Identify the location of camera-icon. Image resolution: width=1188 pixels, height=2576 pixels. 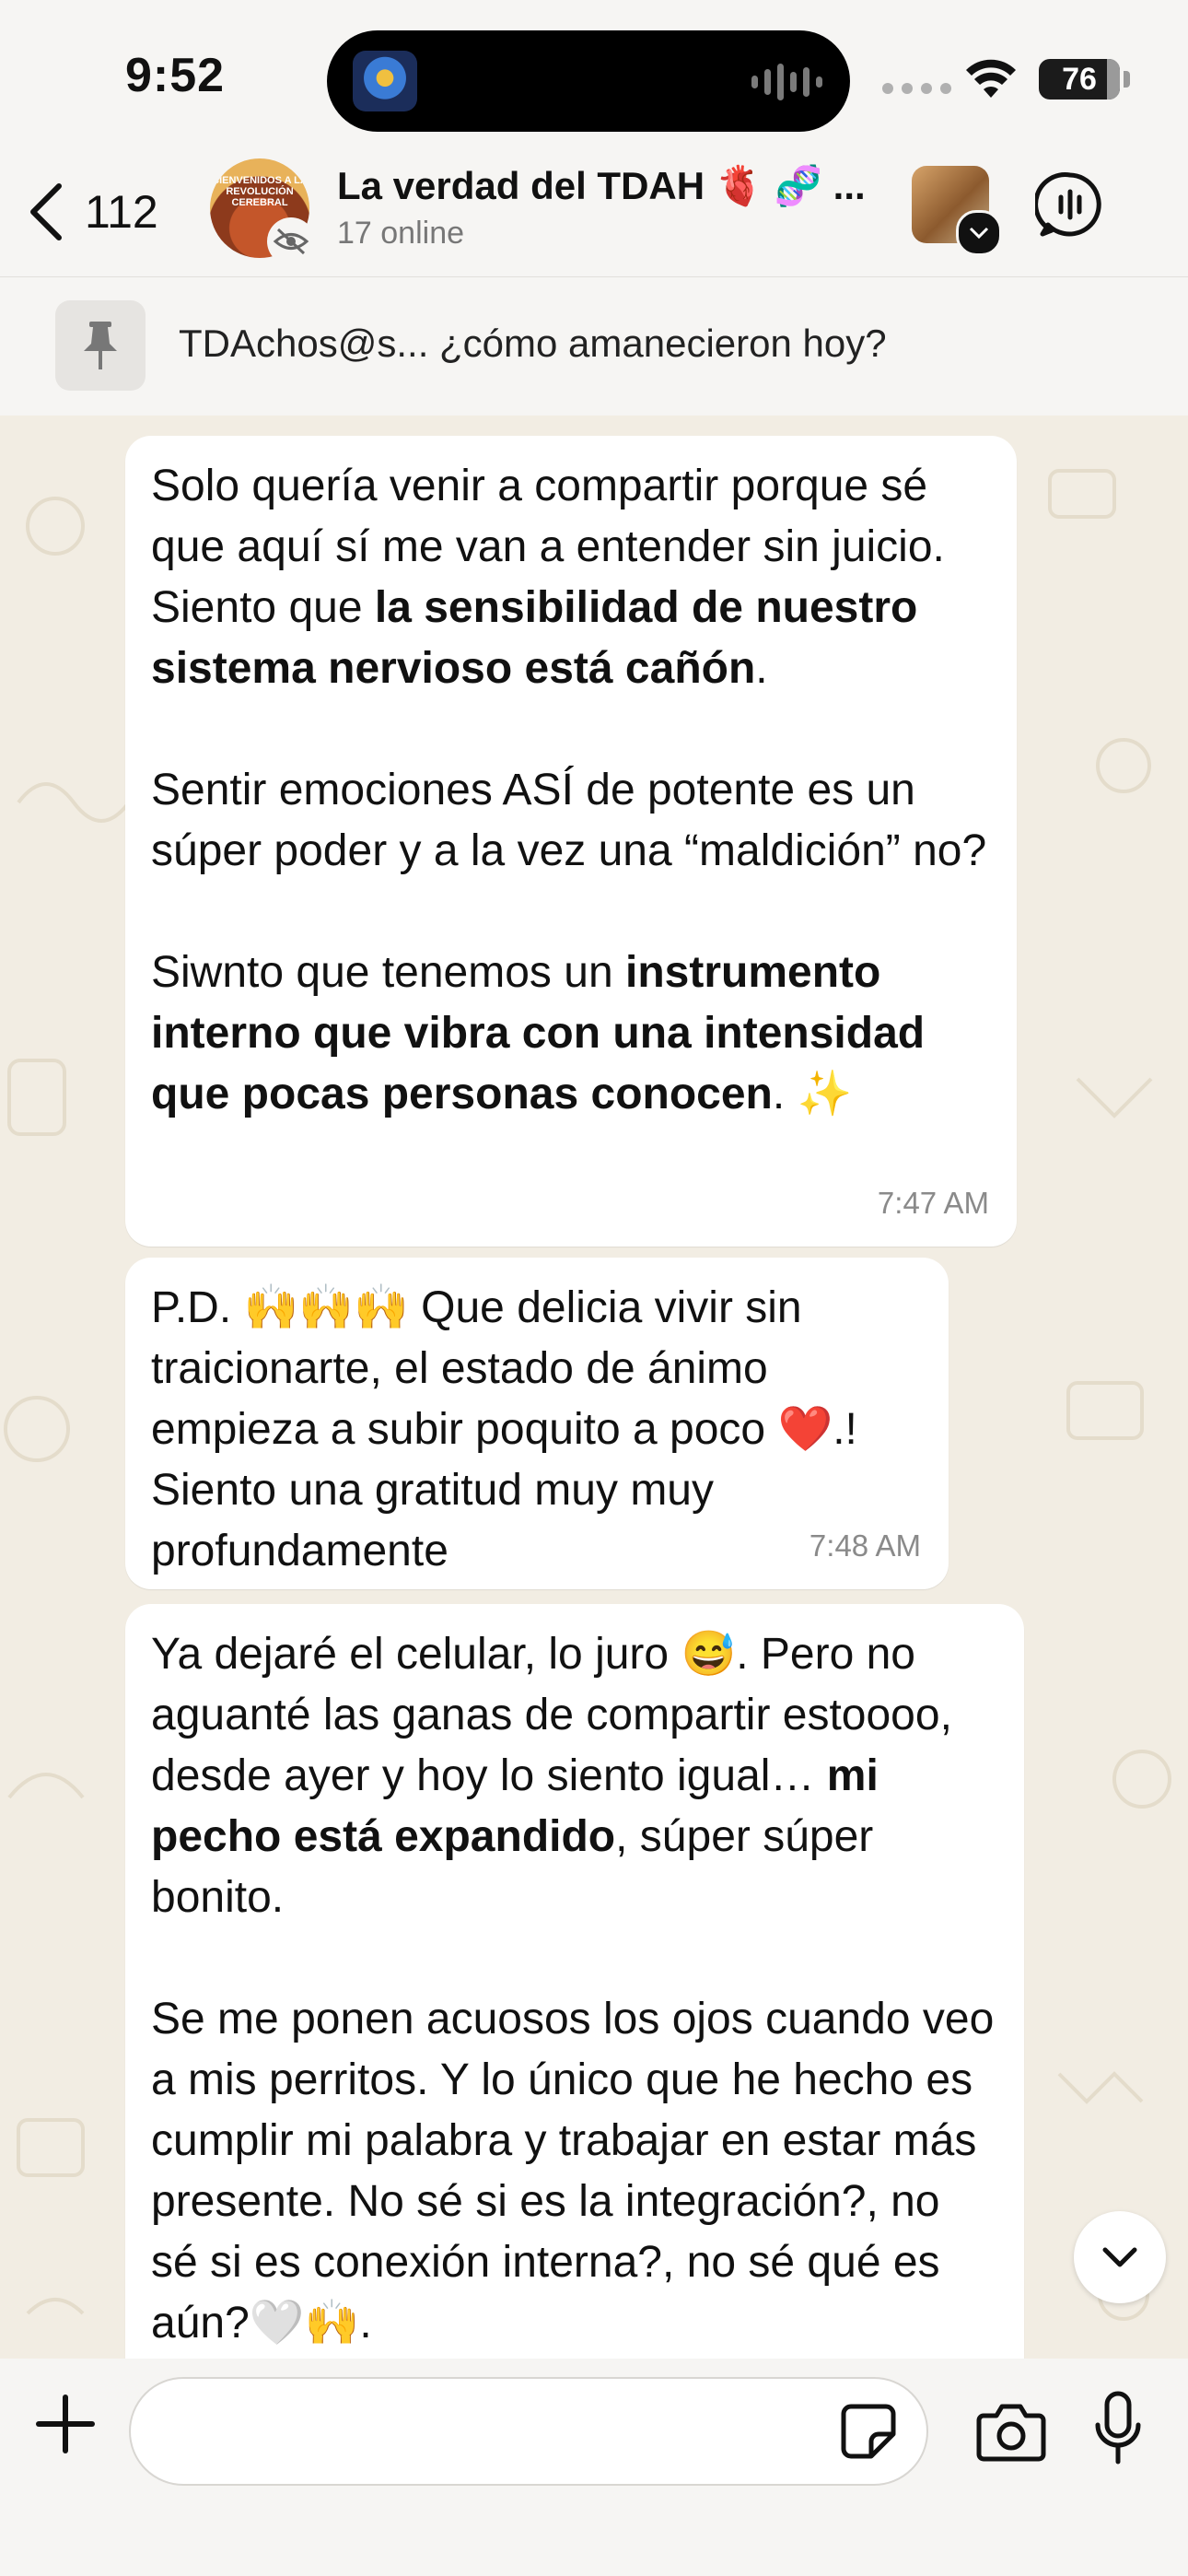
(1011, 2431).